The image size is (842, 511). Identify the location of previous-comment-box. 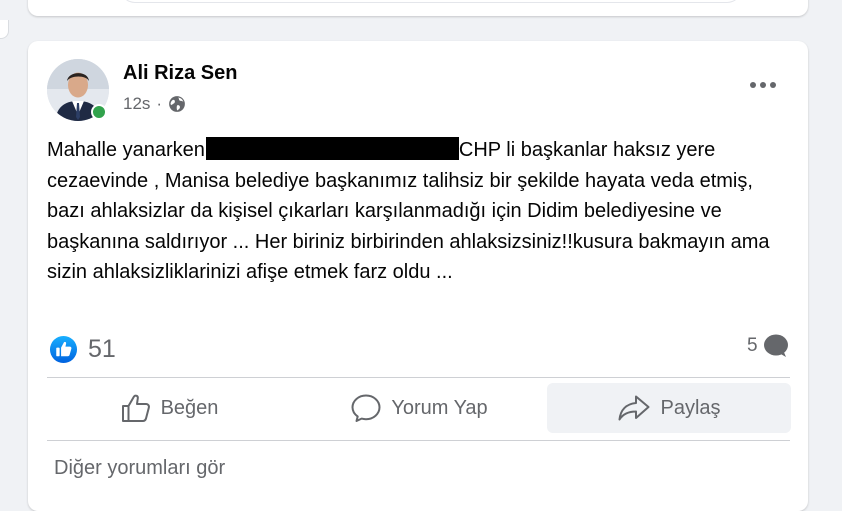
(431, 1).